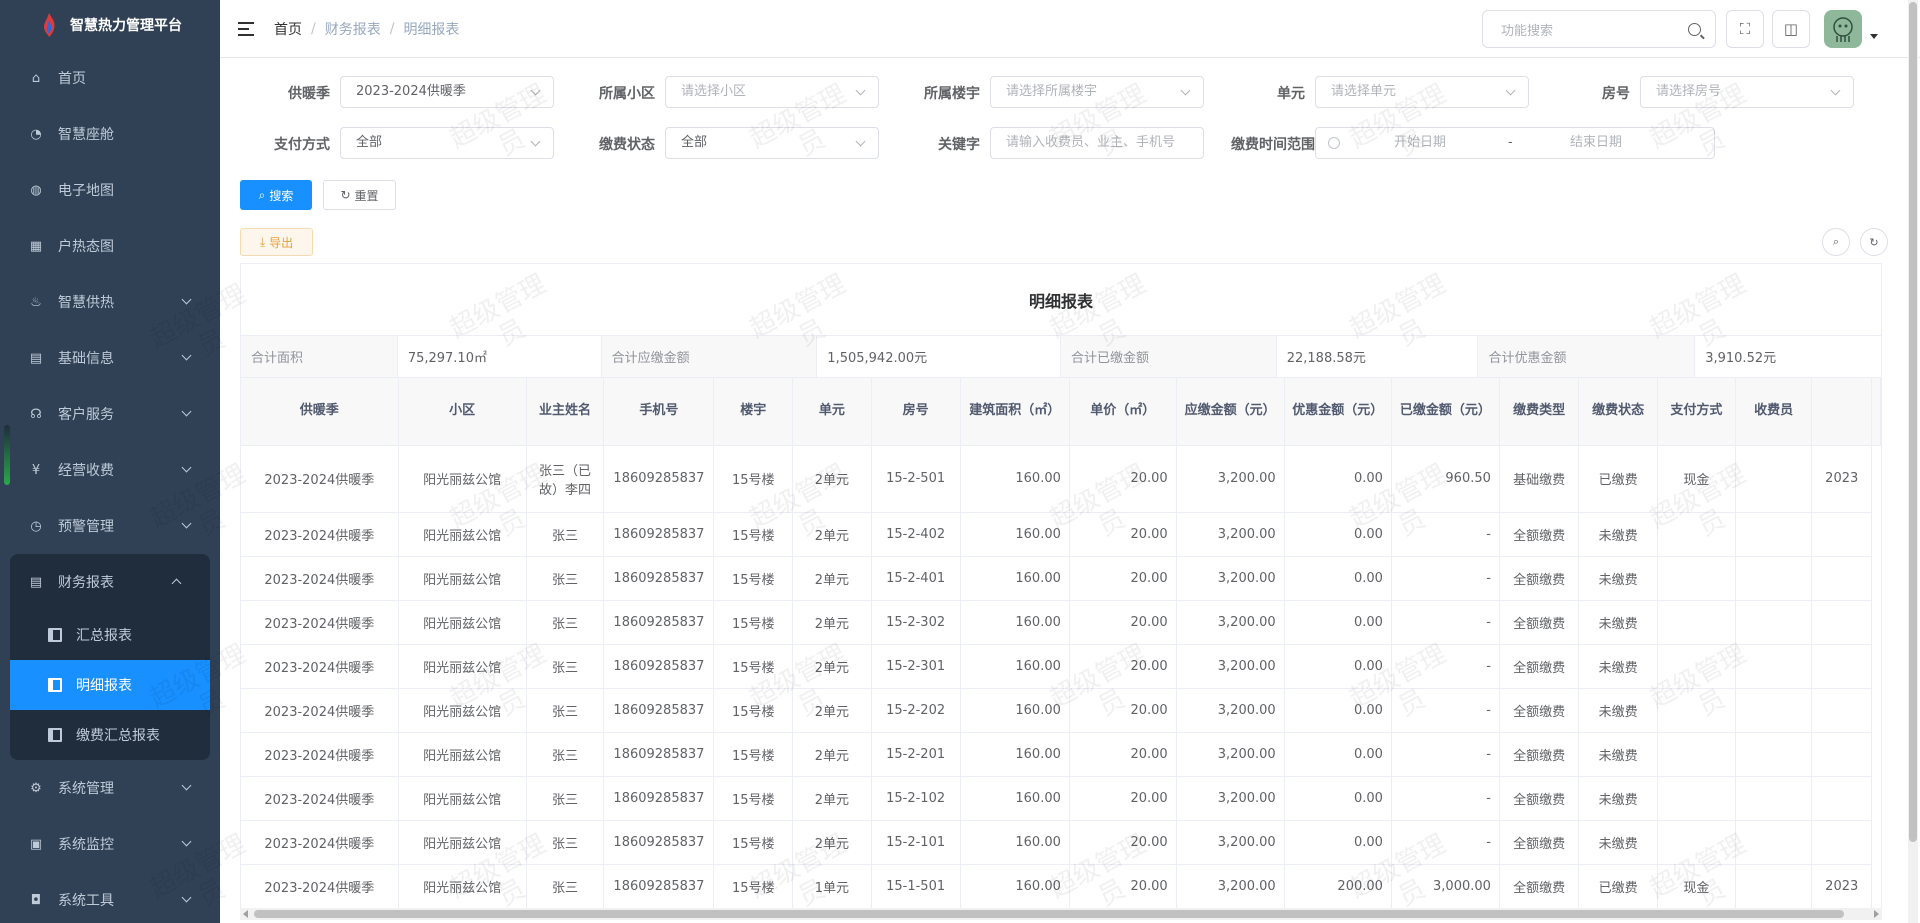 The image size is (1920, 923). What do you see at coordinates (110, 414) in the screenshot?
I see `sidebar-item-service: ☊ 客户服务` at bounding box center [110, 414].